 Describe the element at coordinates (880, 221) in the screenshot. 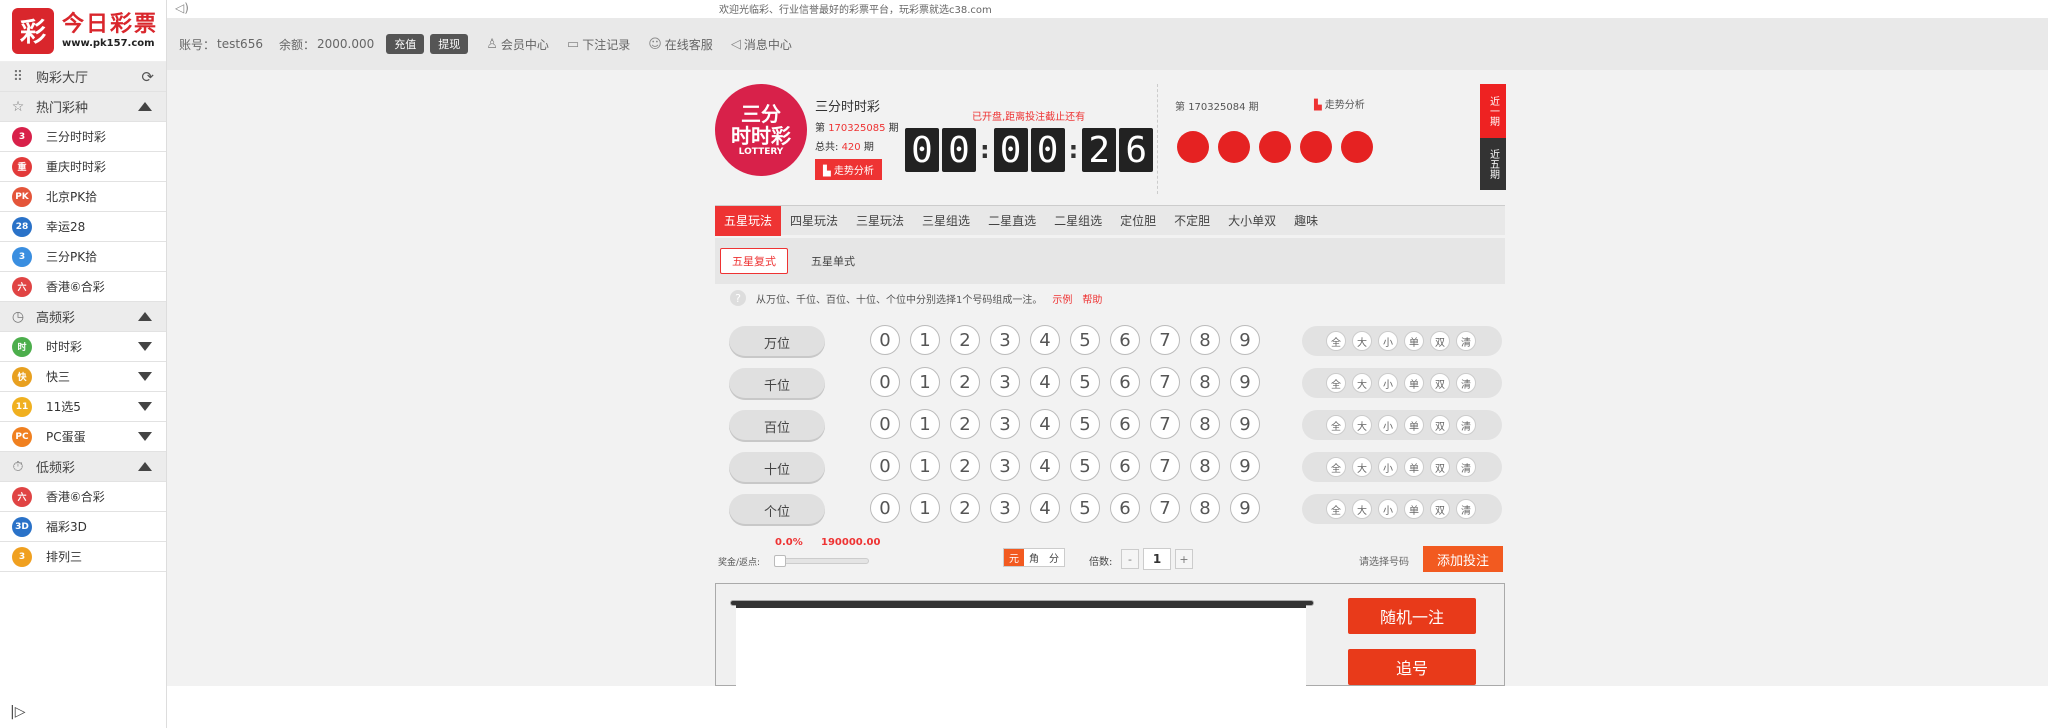

I see `tab-play-type: 三星玩法` at that location.